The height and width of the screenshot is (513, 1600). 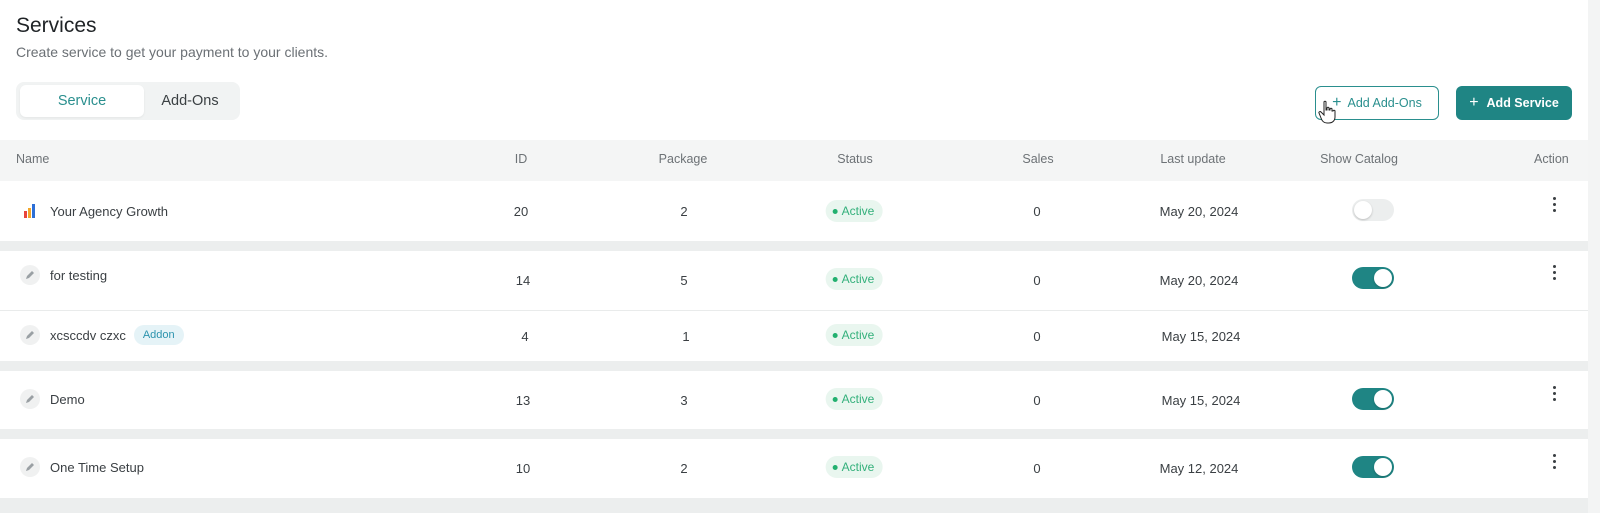 What do you see at coordinates (684, 400) in the screenshot?
I see `service-package: 3` at bounding box center [684, 400].